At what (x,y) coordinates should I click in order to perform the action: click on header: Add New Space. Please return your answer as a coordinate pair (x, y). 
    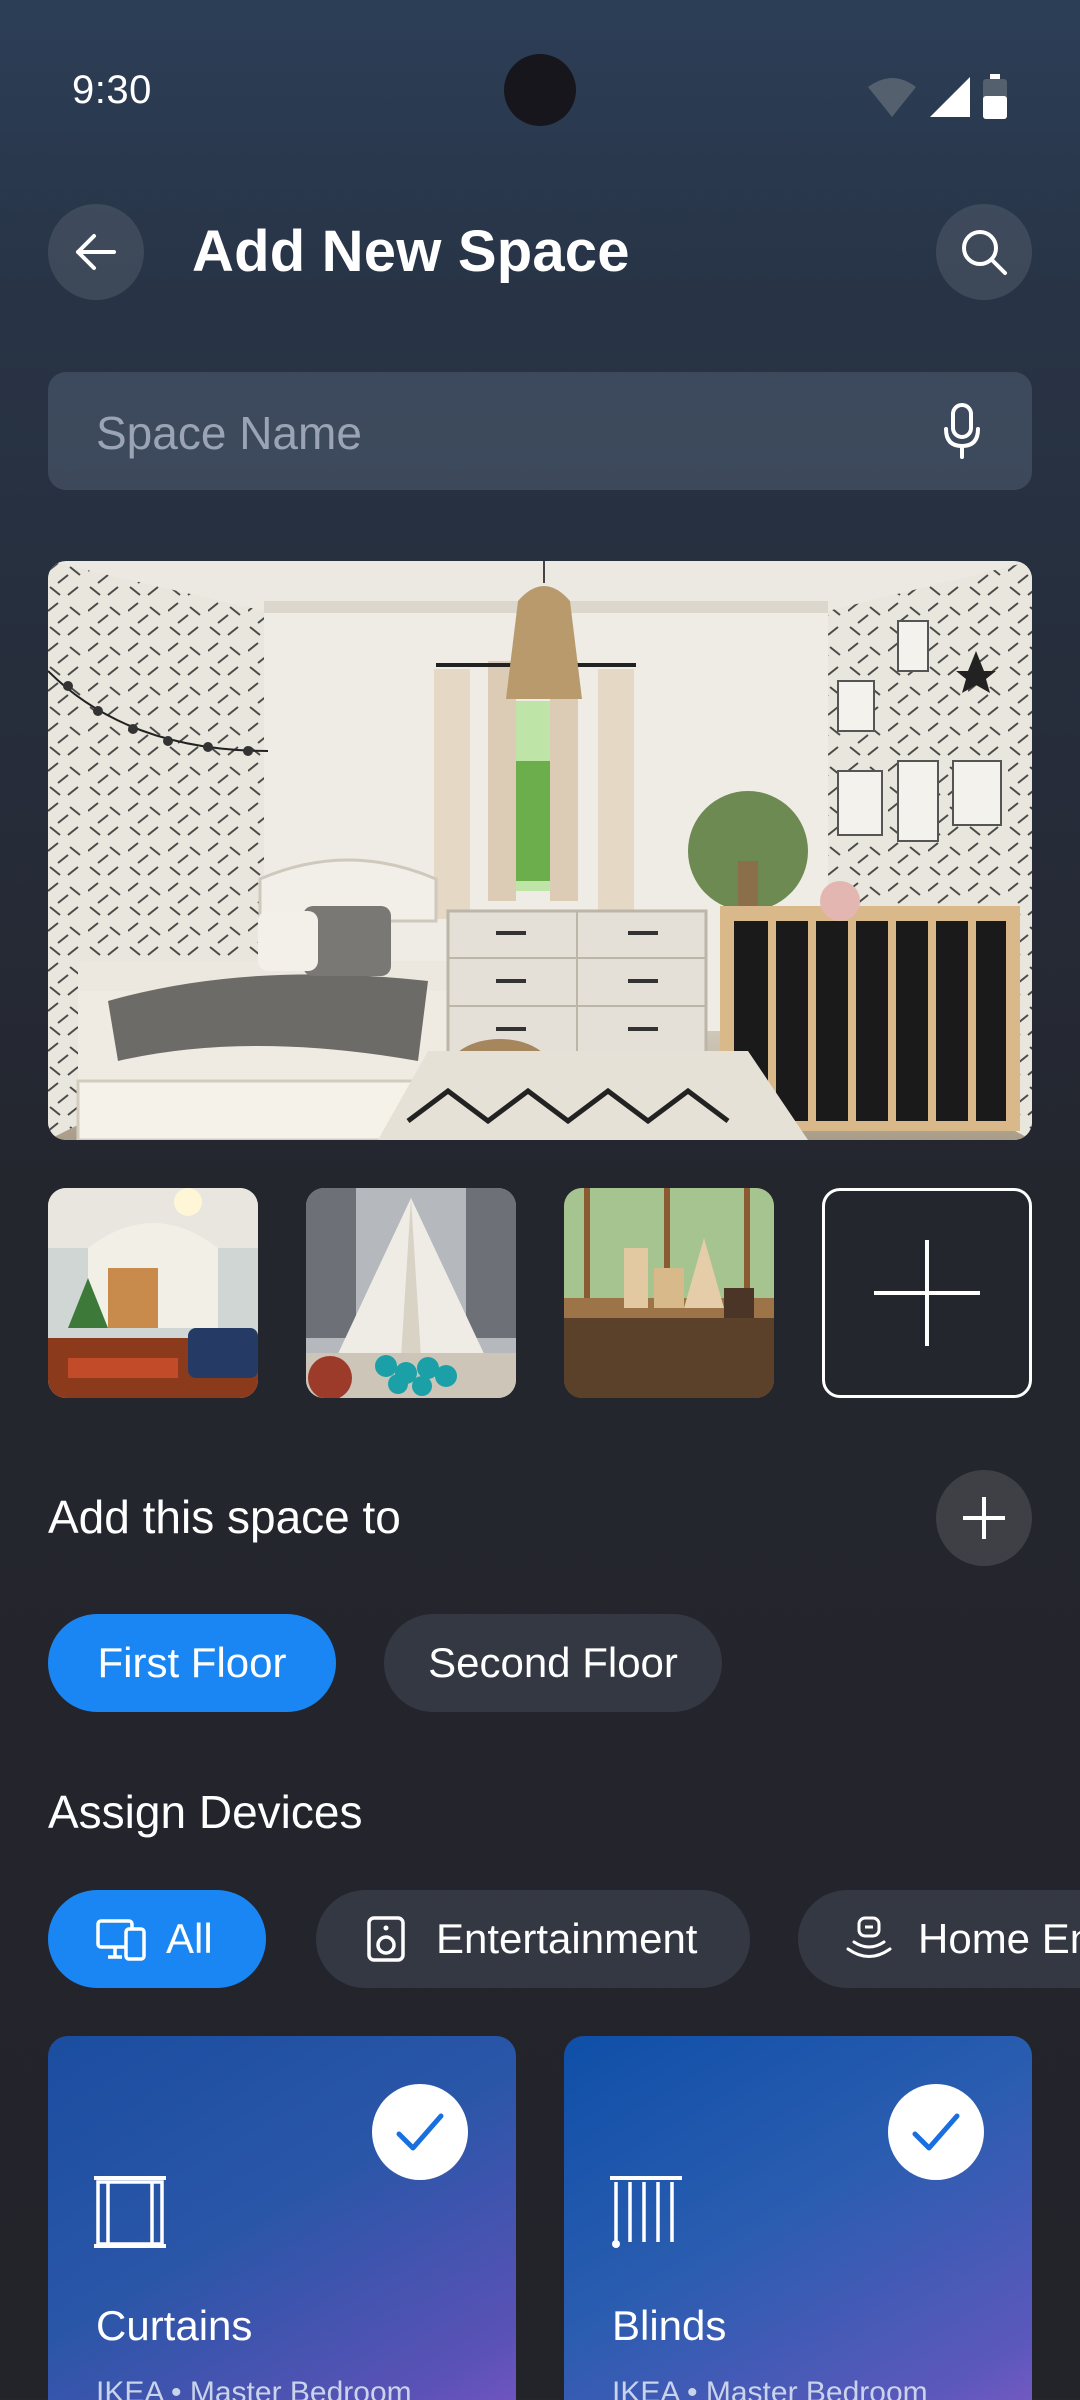
    Looking at the image, I should click on (540, 252).